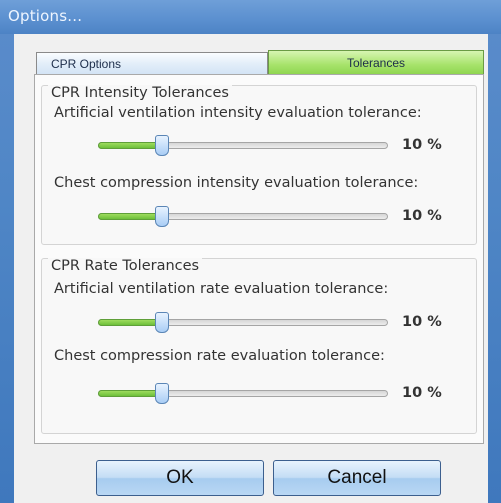 The width and height of the screenshot is (501, 503). Describe the element at coordinates (243, 322) in the screenshot. I see `ventilation-rate-slider` at that location.